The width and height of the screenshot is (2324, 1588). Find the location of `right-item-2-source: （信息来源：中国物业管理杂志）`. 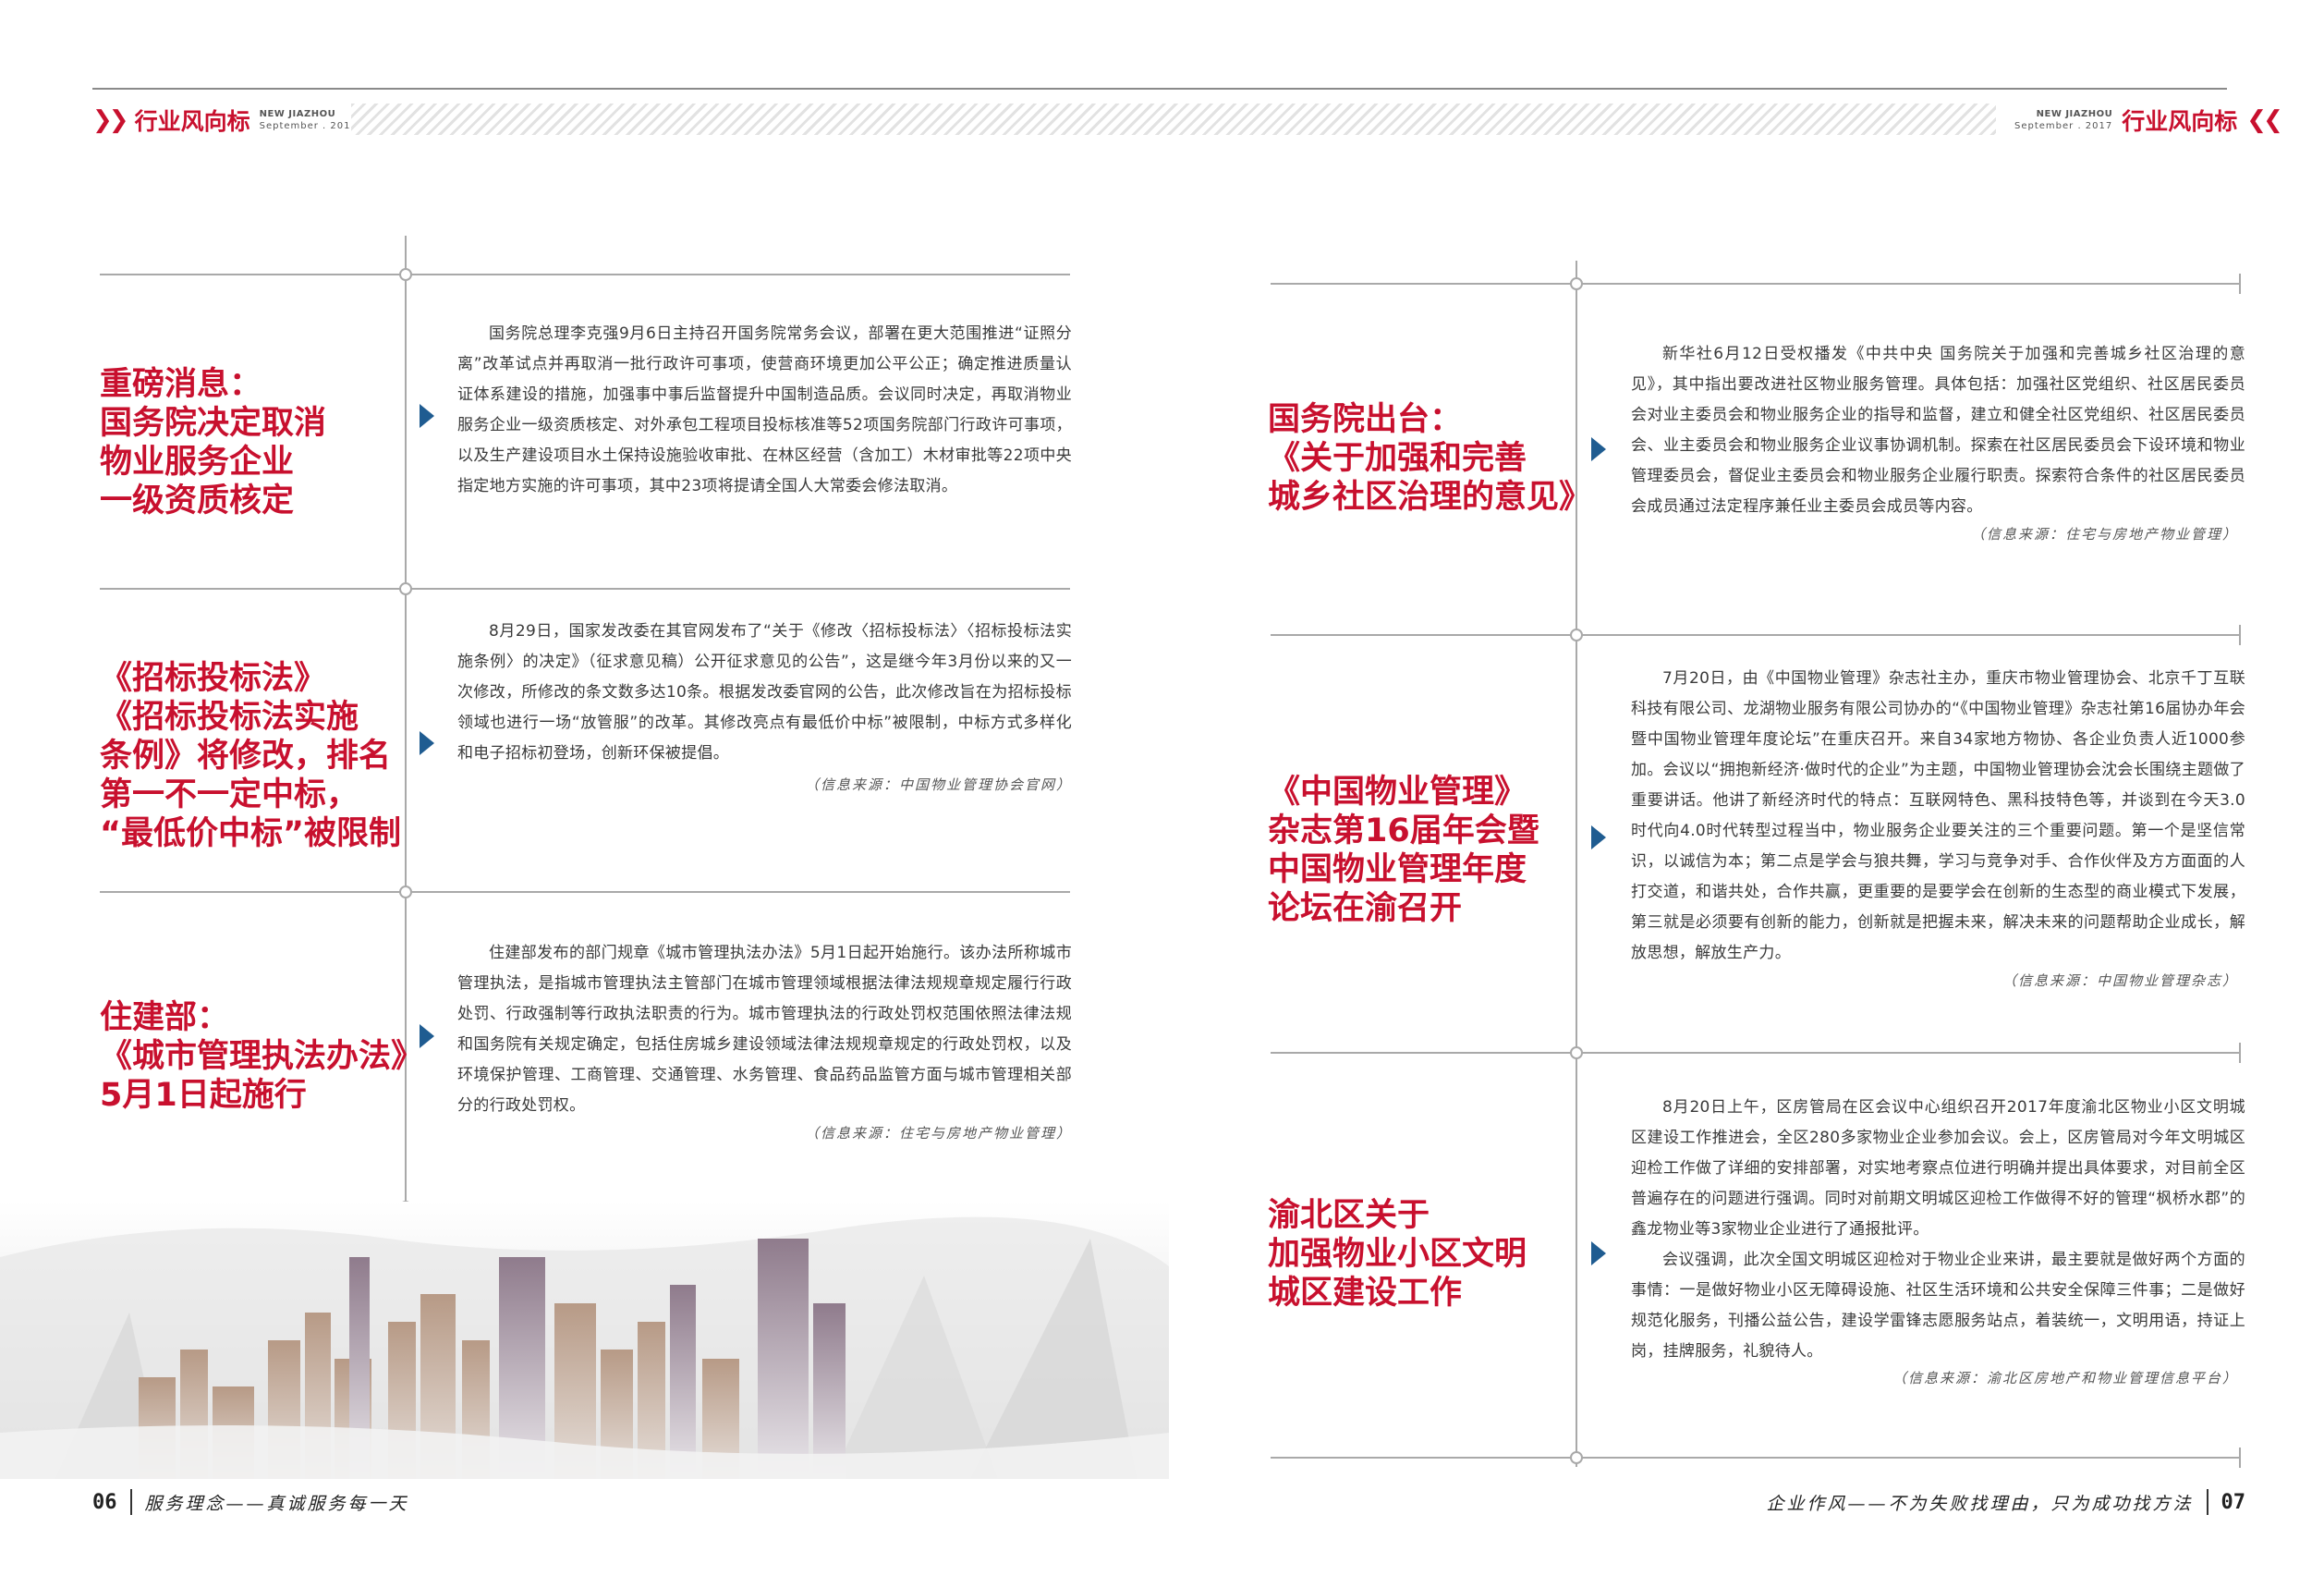

right-item-2-source: （信息来源：中国物业管理杂志） is located at coordinates (2120, 980).